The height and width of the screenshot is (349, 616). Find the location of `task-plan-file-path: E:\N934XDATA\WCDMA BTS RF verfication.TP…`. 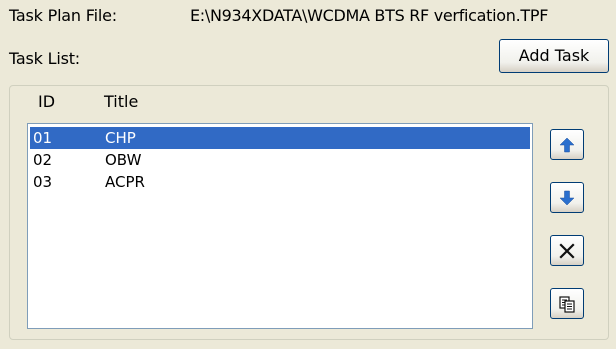

task-plan-file-path: E:\N934XDATA\WCDMA BTS RF verfication.TP… is located at coordinates (369, 15).